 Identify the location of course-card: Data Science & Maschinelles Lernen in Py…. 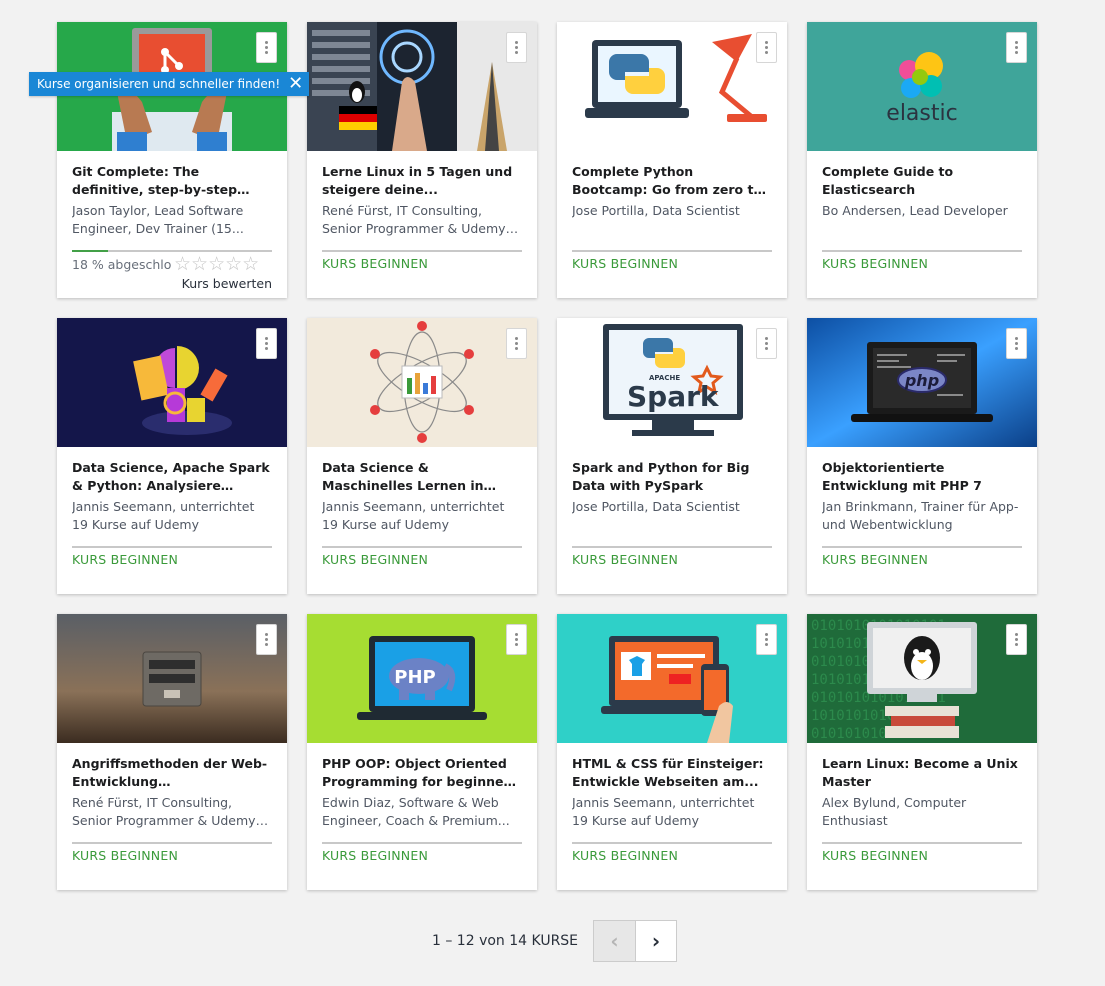
(422, 456).